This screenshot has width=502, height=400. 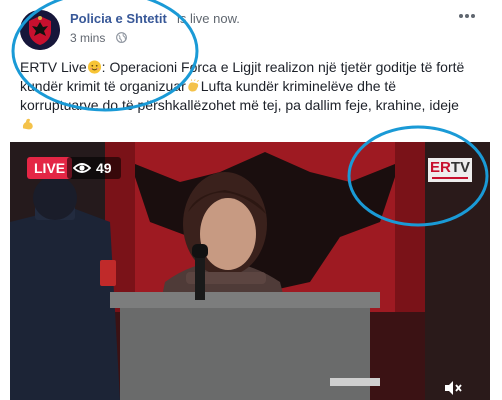 I want to click on ertv-channel-logo: ERTV, so click(x=450, y=170).